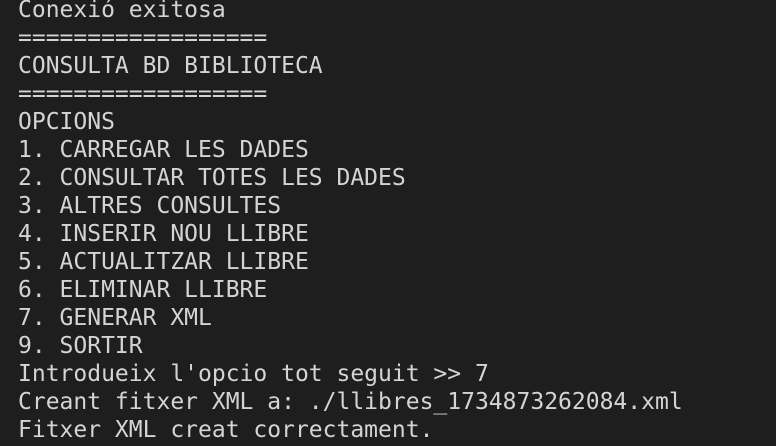 The width and height of the screenshot is (776, 446). What do you see at coordinates (80, 346) in the screenshot?
I see `menu-option-exit: 9. SORTIR` at bounding box center [80, 346].